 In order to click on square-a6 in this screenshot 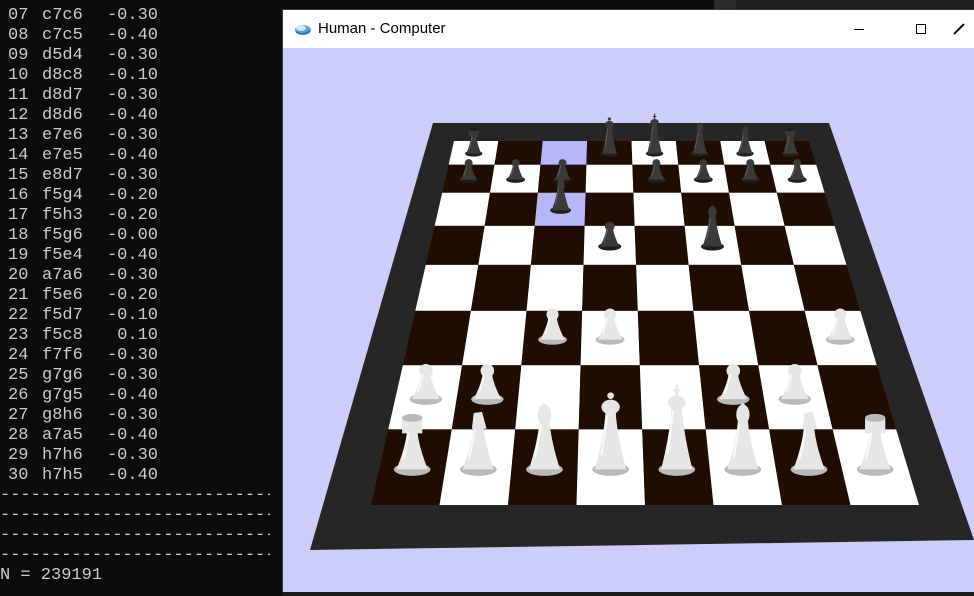, I will do `click(462, 209)`.